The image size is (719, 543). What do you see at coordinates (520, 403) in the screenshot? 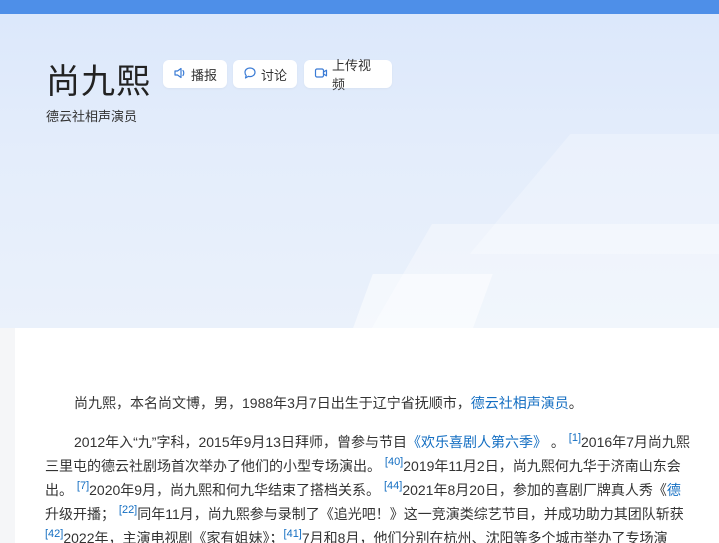
I see `intro-link: 德云社相声演员` at bounding box center [520, 403].